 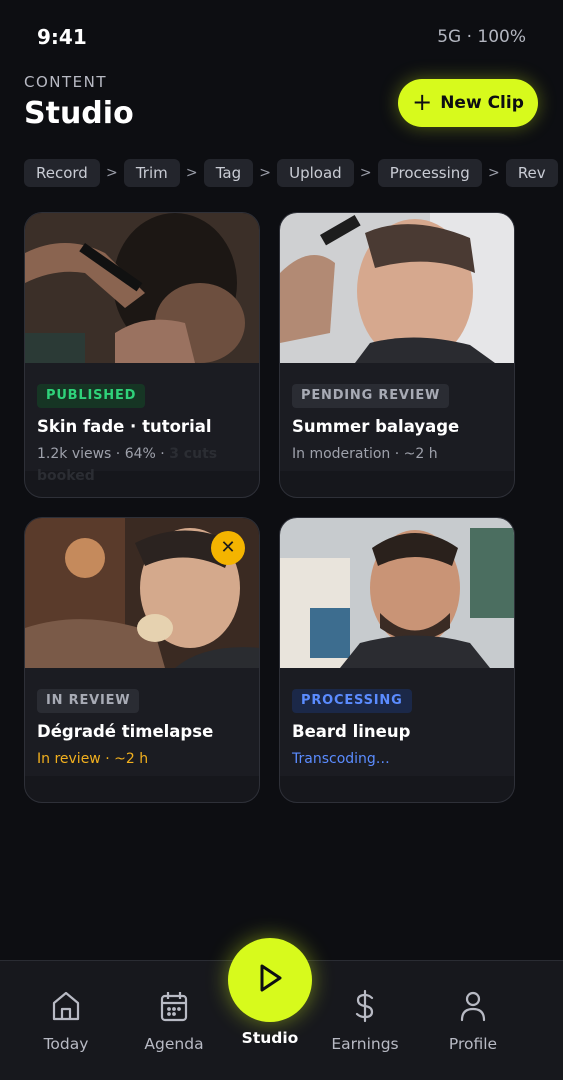 What do you see at coordinates (124, 426) in the screenshot?
I see `clip-title: Skin fade · tutorial` at bounding box center [124, 426].